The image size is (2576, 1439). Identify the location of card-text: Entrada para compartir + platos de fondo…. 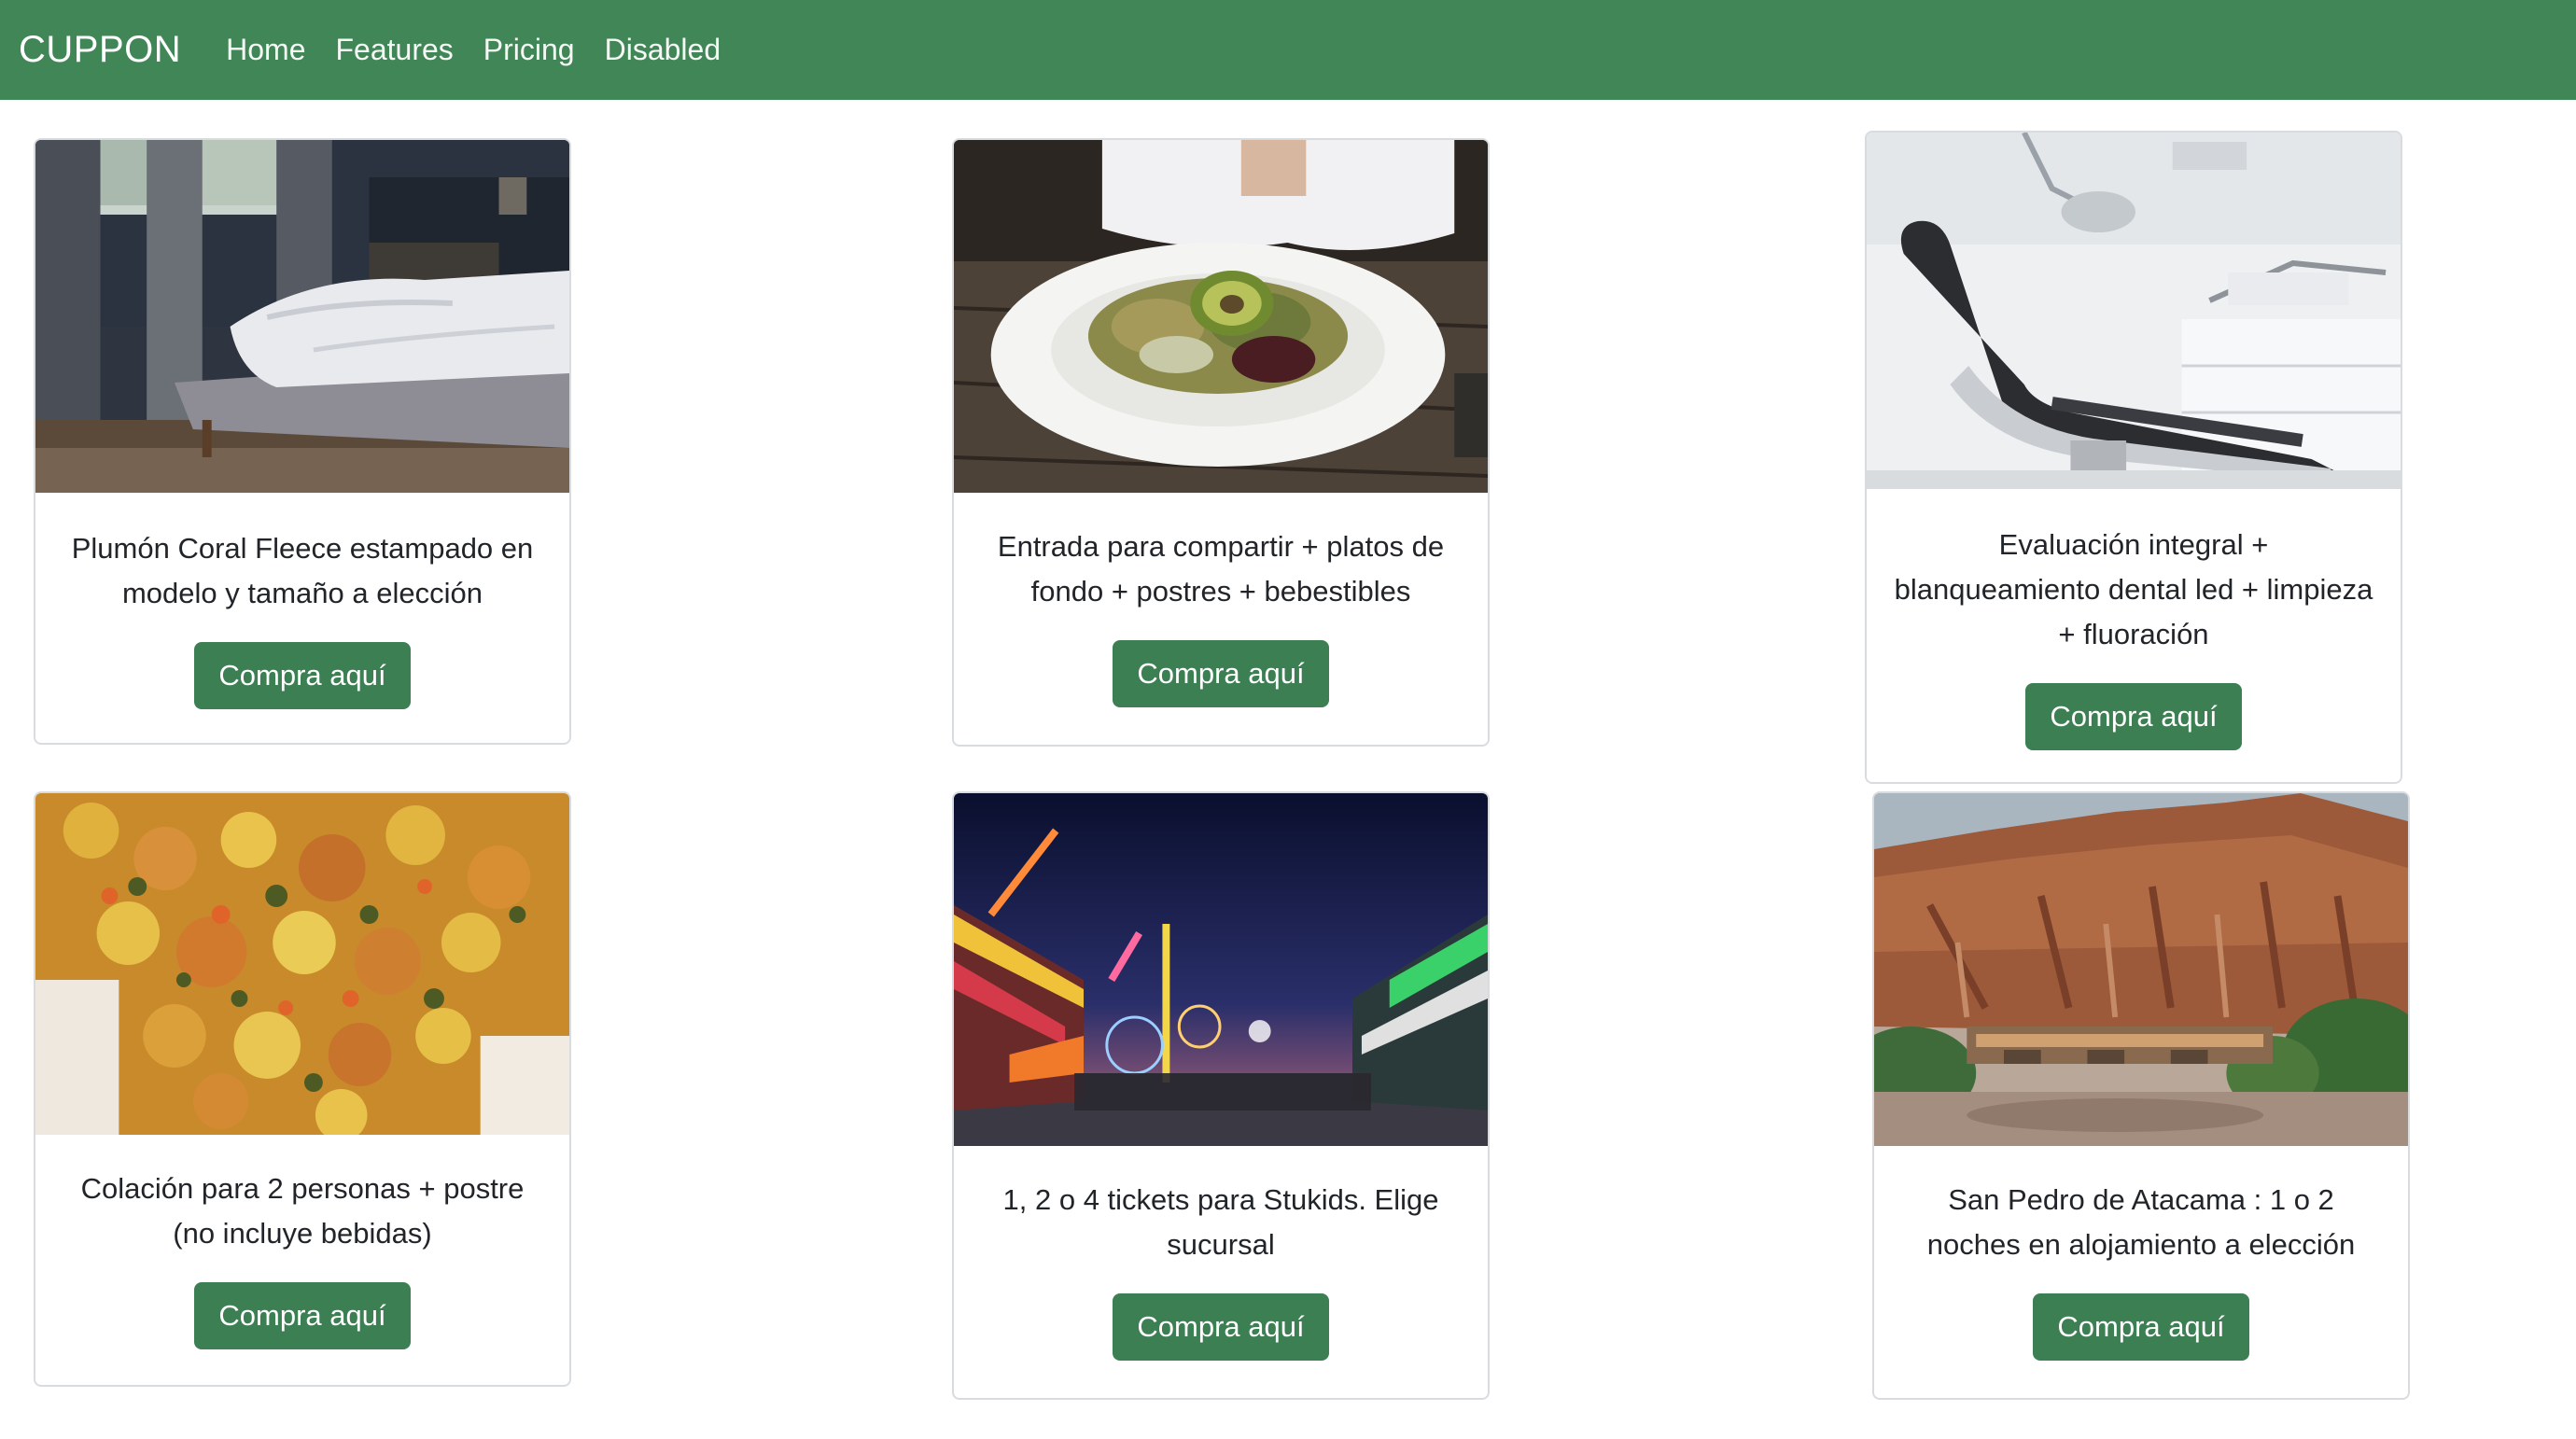
(1221, 569).